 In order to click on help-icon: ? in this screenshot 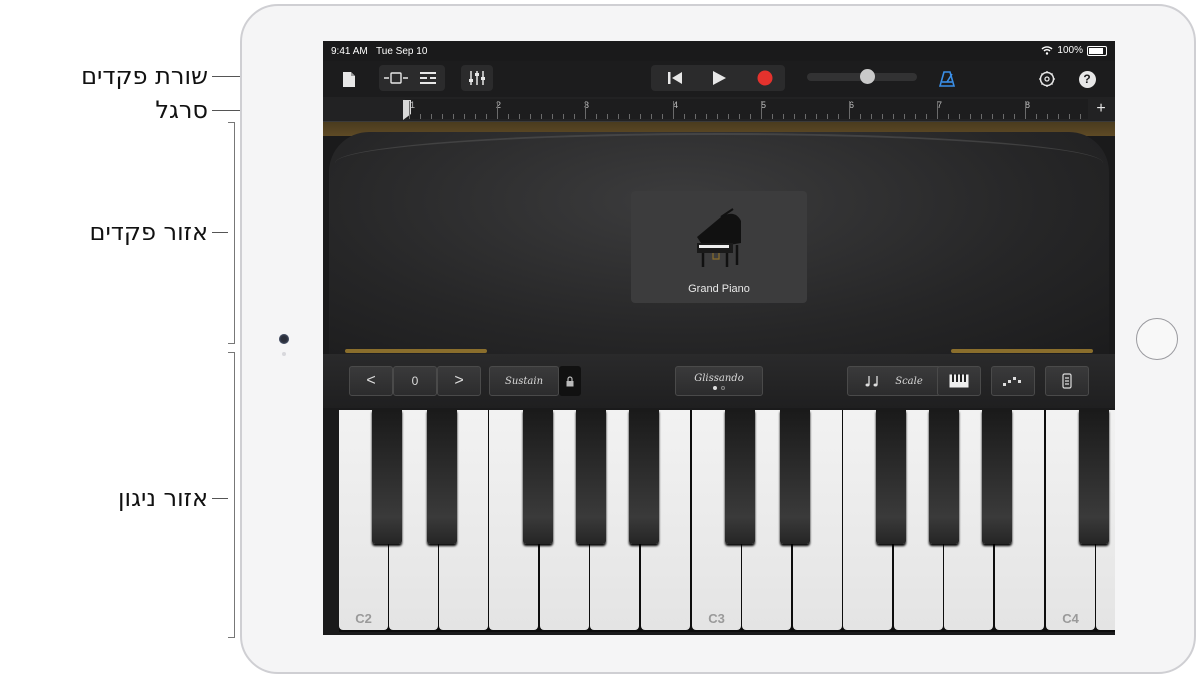, I will do `click(1087, 79)`.